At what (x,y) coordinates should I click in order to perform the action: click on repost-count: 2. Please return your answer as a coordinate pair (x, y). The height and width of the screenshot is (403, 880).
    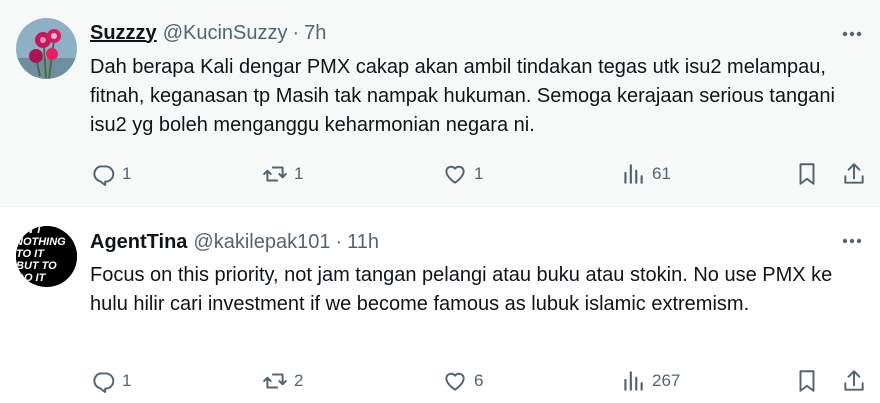
    Looking at the image, I should click on (299, 380).